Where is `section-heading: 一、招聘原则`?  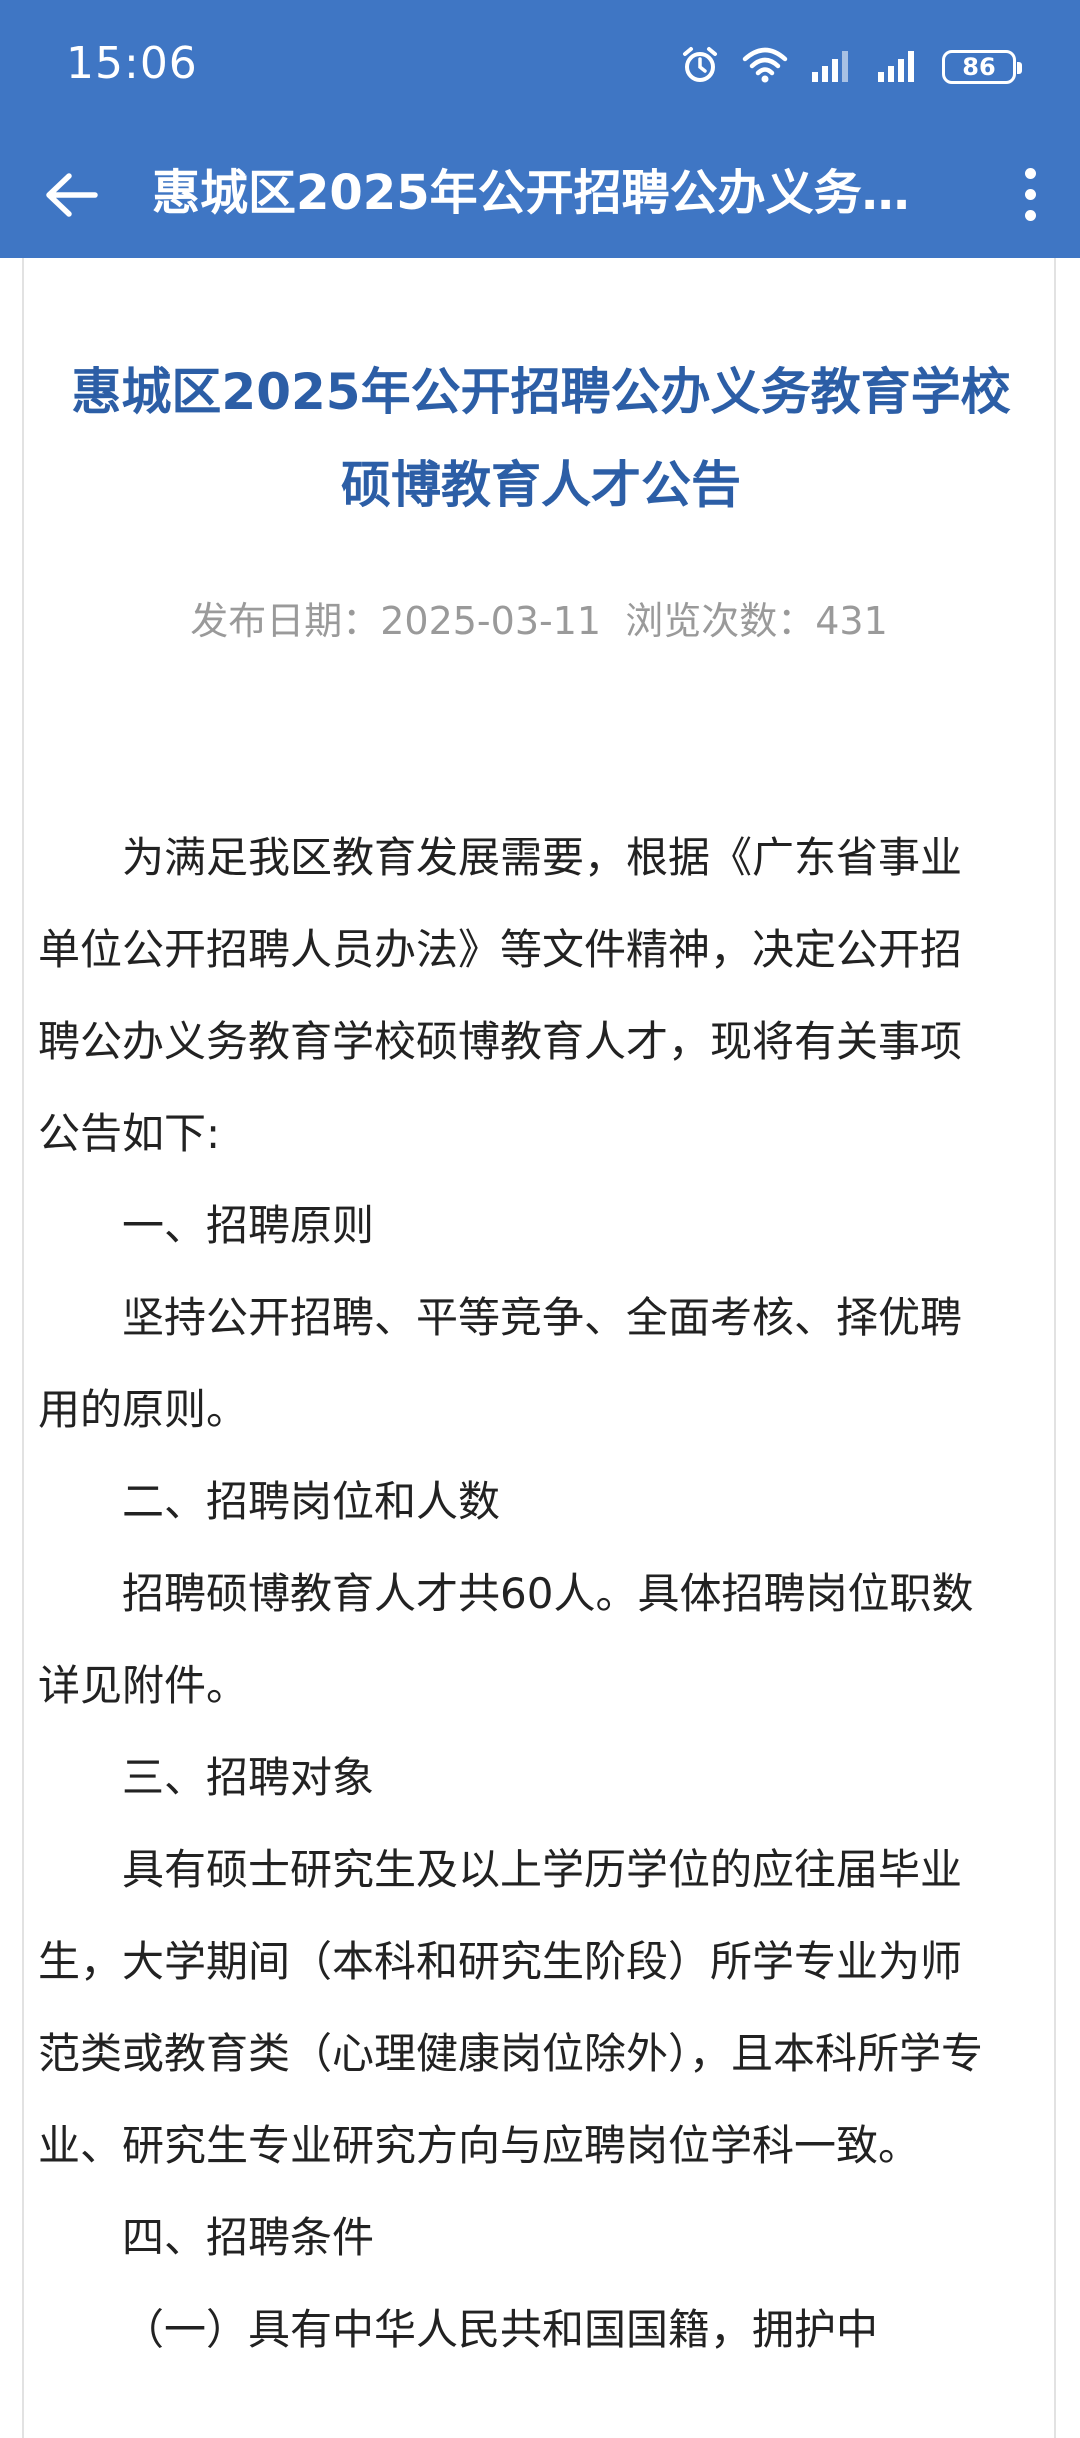
section-heading: 一、招聘原则 is located at coordinates (248, 1225).